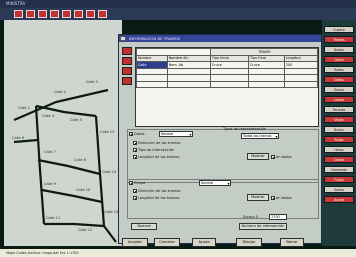 This screenshot has height=257, width=356. What do you see at coordinates (339, 149) in the screenshot?
I see `panel-item-horas: Horas` at bounding box center [339, 149].